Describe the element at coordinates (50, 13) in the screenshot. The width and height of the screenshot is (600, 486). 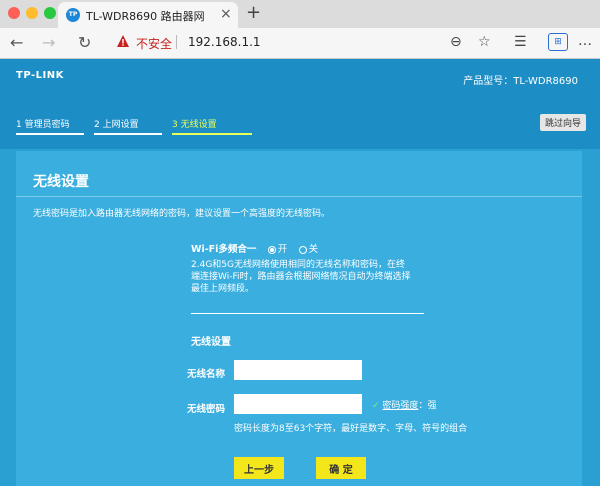
I see `maximize-window-button` at that location.